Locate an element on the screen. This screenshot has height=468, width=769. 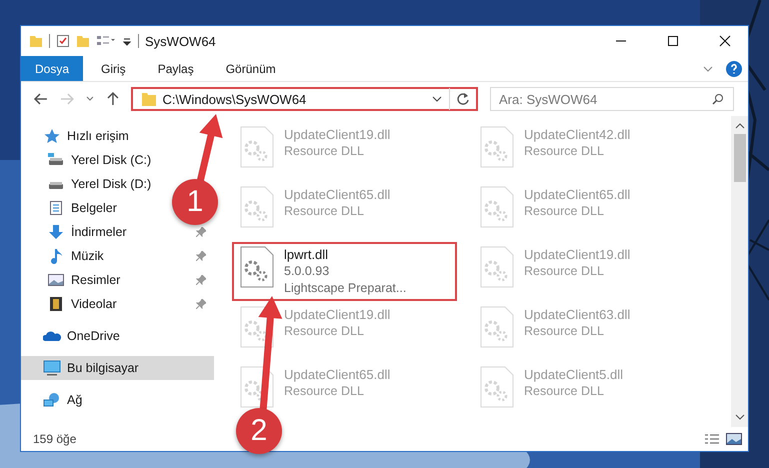
nav-label: Resimler is located at coordinates (95, 280).